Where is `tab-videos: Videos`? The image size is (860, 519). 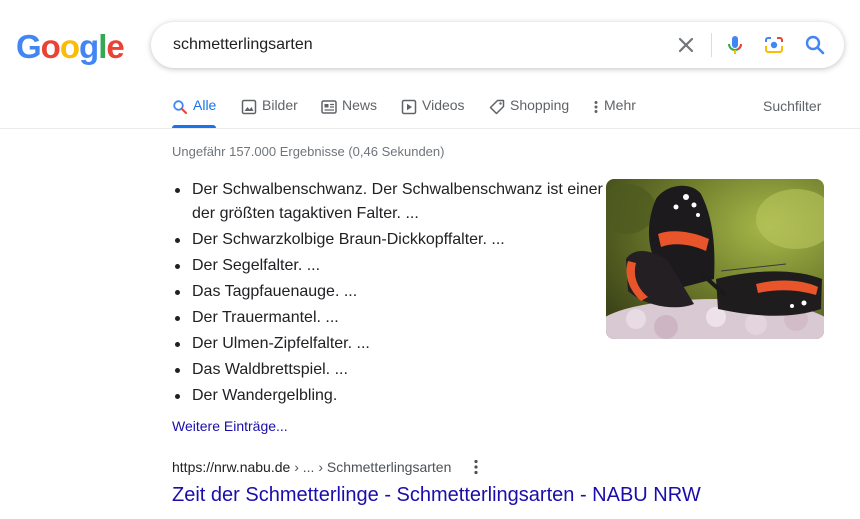
tab-videos: Videos is located at coordinates (433, 113).